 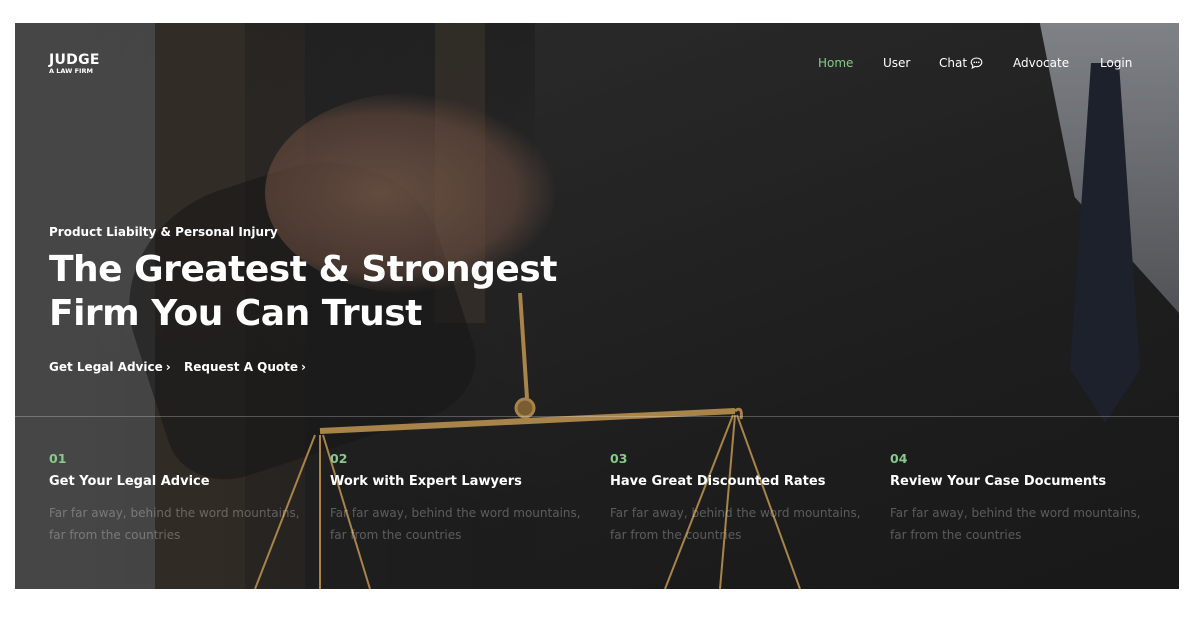 What do you see at coordinates (899, 458) in the screenshot?
I see `feature-number: 04` at bounding box center [899, 458].